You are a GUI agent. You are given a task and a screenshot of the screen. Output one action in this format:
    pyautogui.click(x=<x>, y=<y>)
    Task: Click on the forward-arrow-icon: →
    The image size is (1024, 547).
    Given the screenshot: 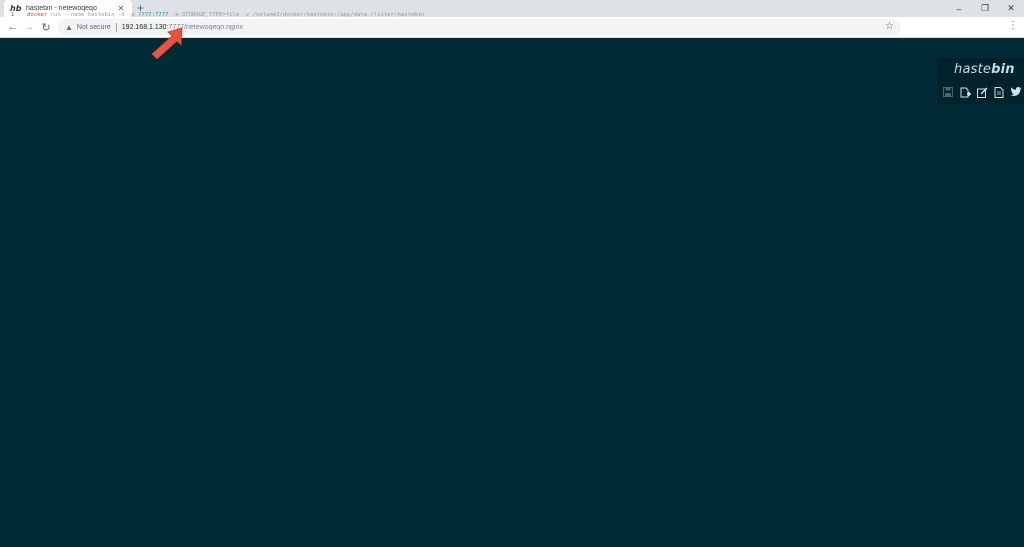 What is the action you would take?
    pyautogui.click(x=29, y=27)
    